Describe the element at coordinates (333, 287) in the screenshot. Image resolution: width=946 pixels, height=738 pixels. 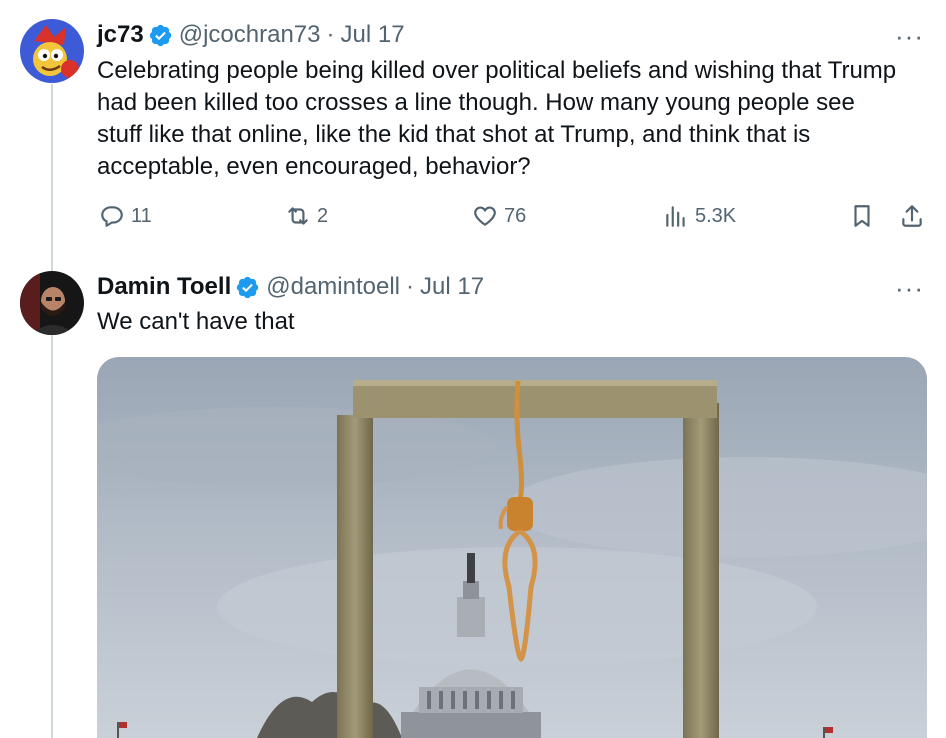
I see `handle: @damintoell` at that location.